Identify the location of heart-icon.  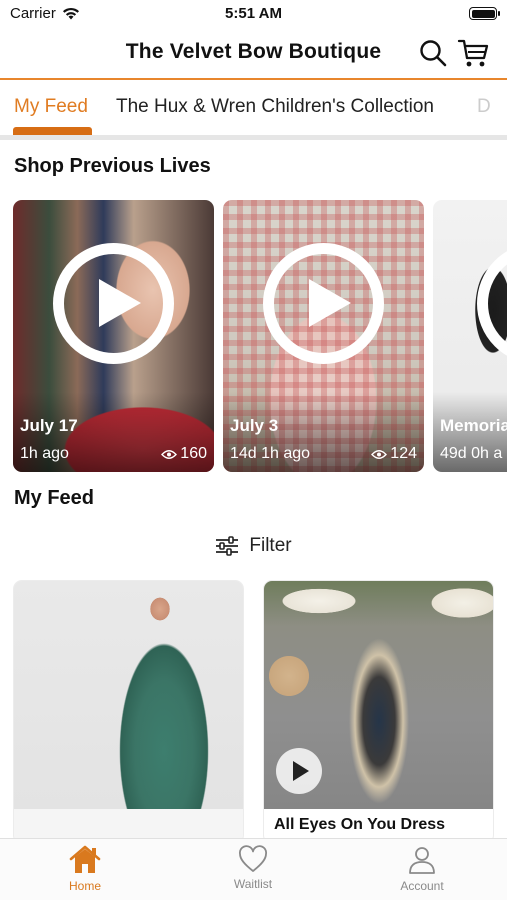
(253, 858).